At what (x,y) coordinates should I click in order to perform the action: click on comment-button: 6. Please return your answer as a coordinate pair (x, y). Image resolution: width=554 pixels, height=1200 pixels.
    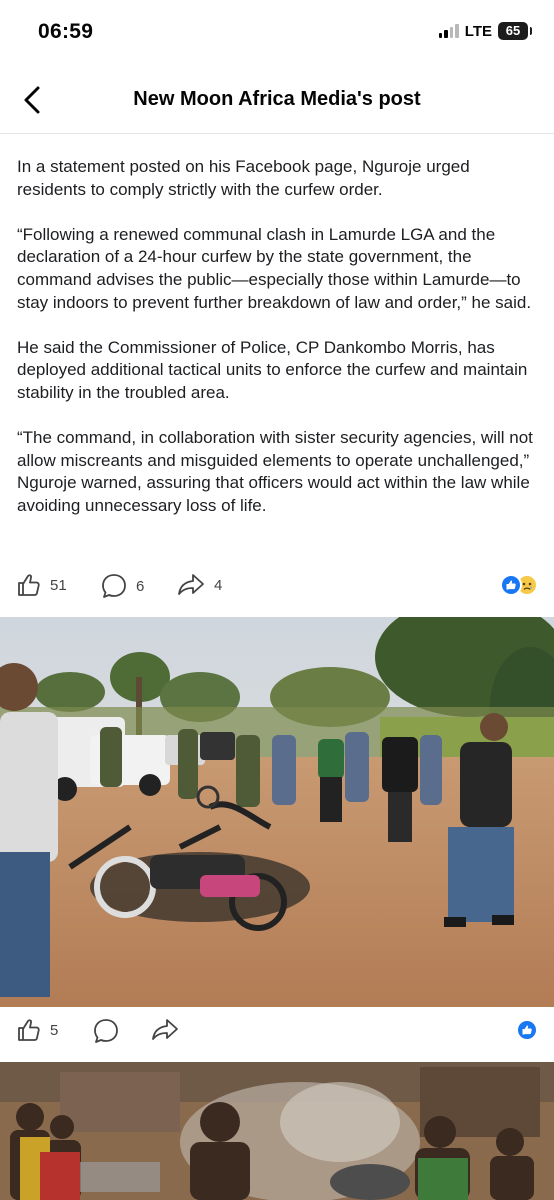
    Looking at the image, I should click on (122, 586).